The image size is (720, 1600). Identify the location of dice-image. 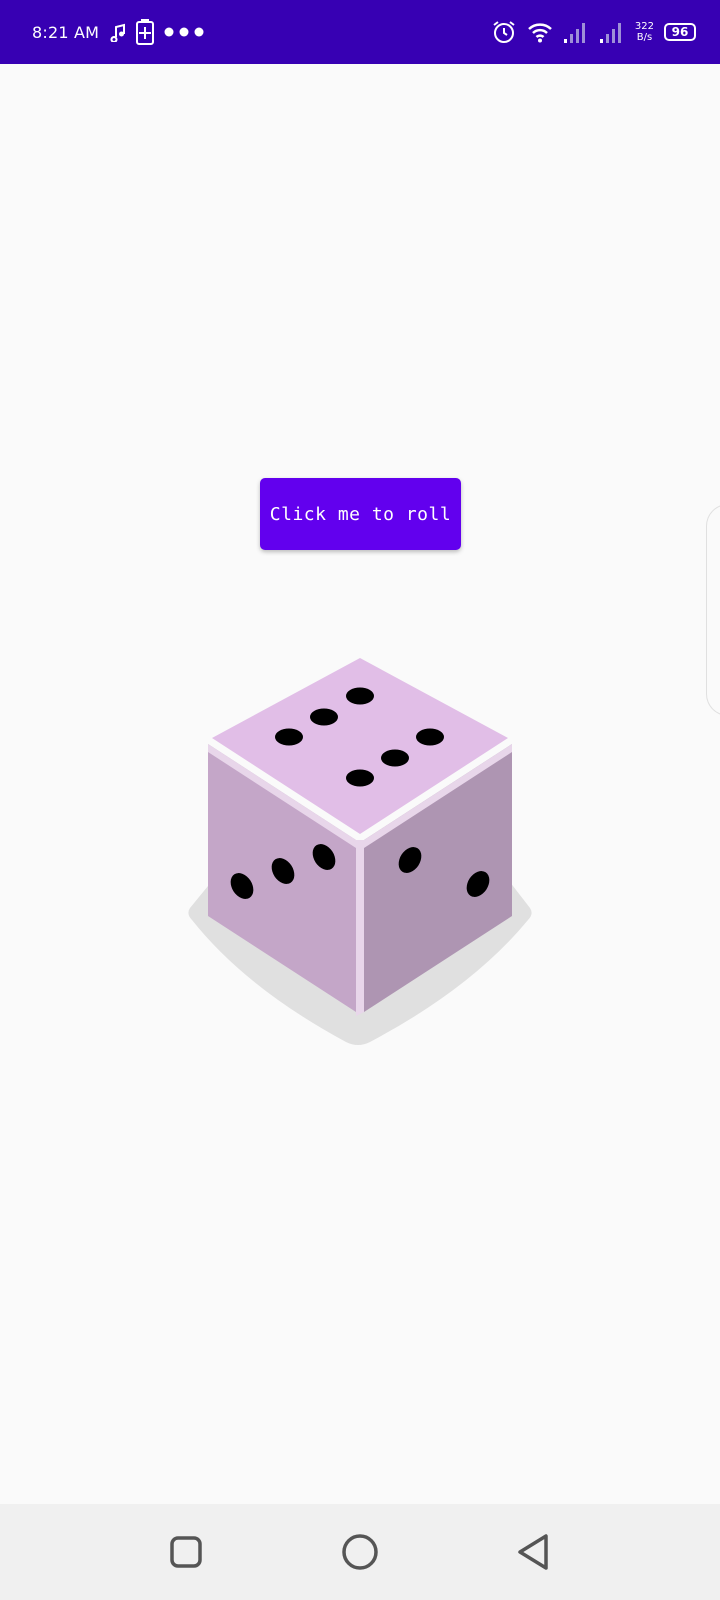
(360, 851).